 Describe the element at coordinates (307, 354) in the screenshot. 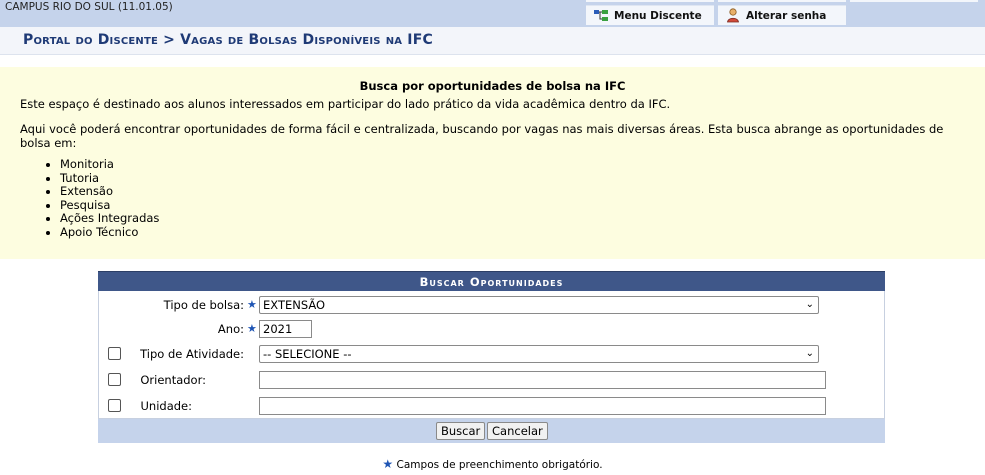

I see `tipo-atividade-value: -- SELECIONE --` at that location.